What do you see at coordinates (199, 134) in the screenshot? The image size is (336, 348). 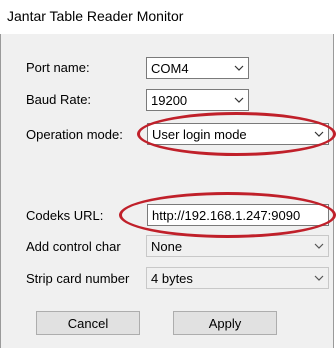 I see `operation-mode-value: User login mode` at bounding box center [199, 134].